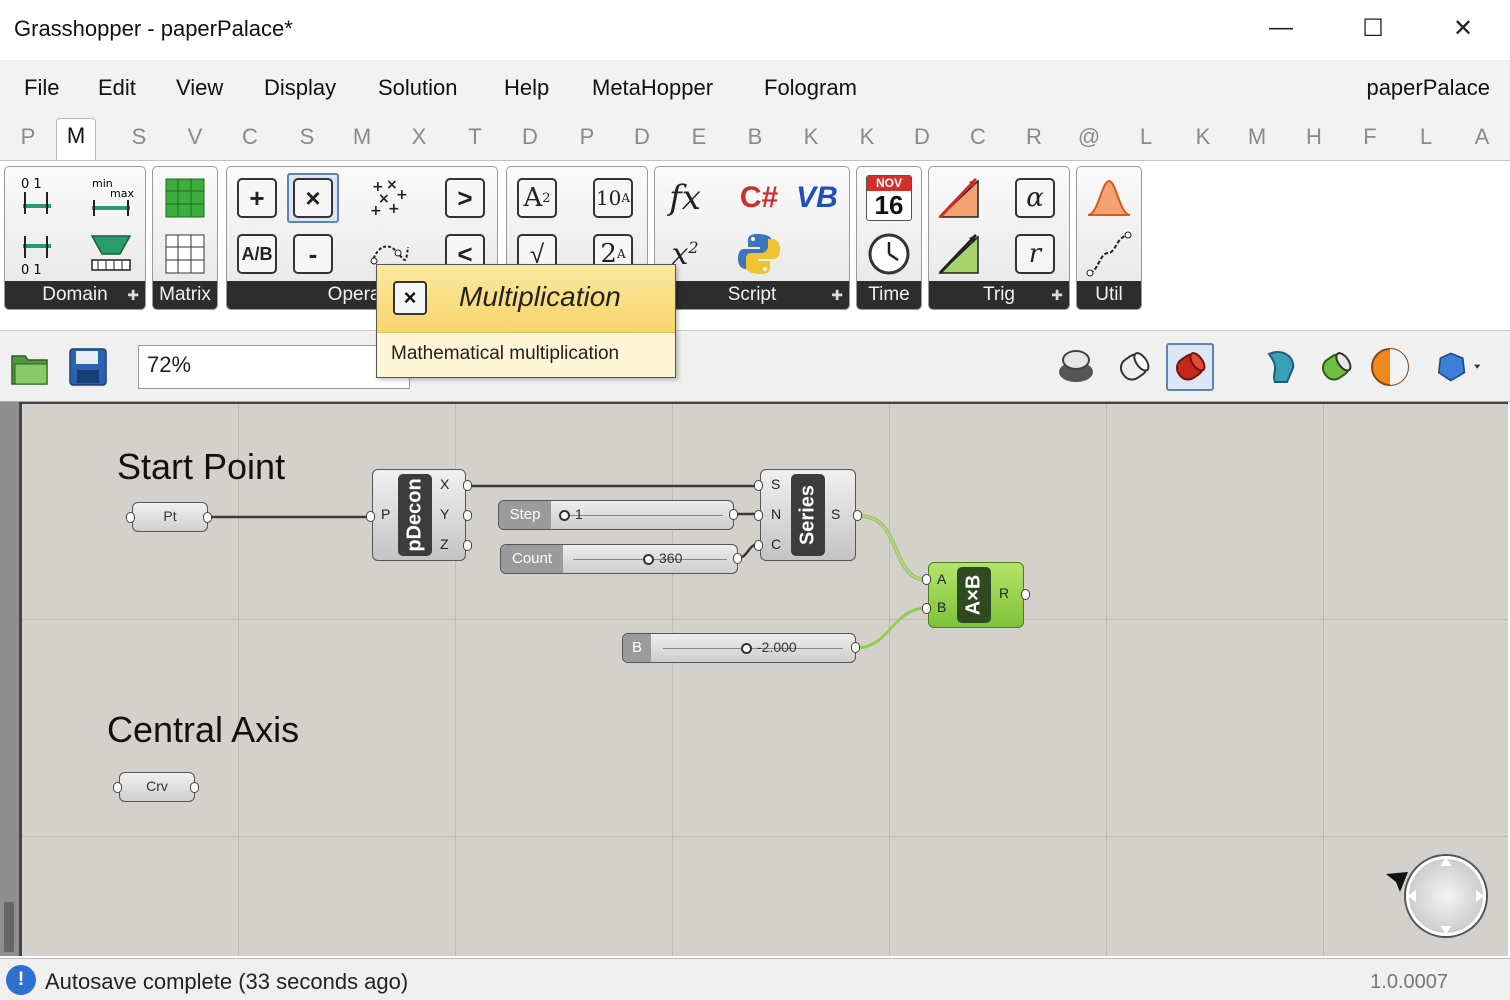 The image size is (1510, 1000). I want to click on series-component: Series S N C S, so click(808, 515).